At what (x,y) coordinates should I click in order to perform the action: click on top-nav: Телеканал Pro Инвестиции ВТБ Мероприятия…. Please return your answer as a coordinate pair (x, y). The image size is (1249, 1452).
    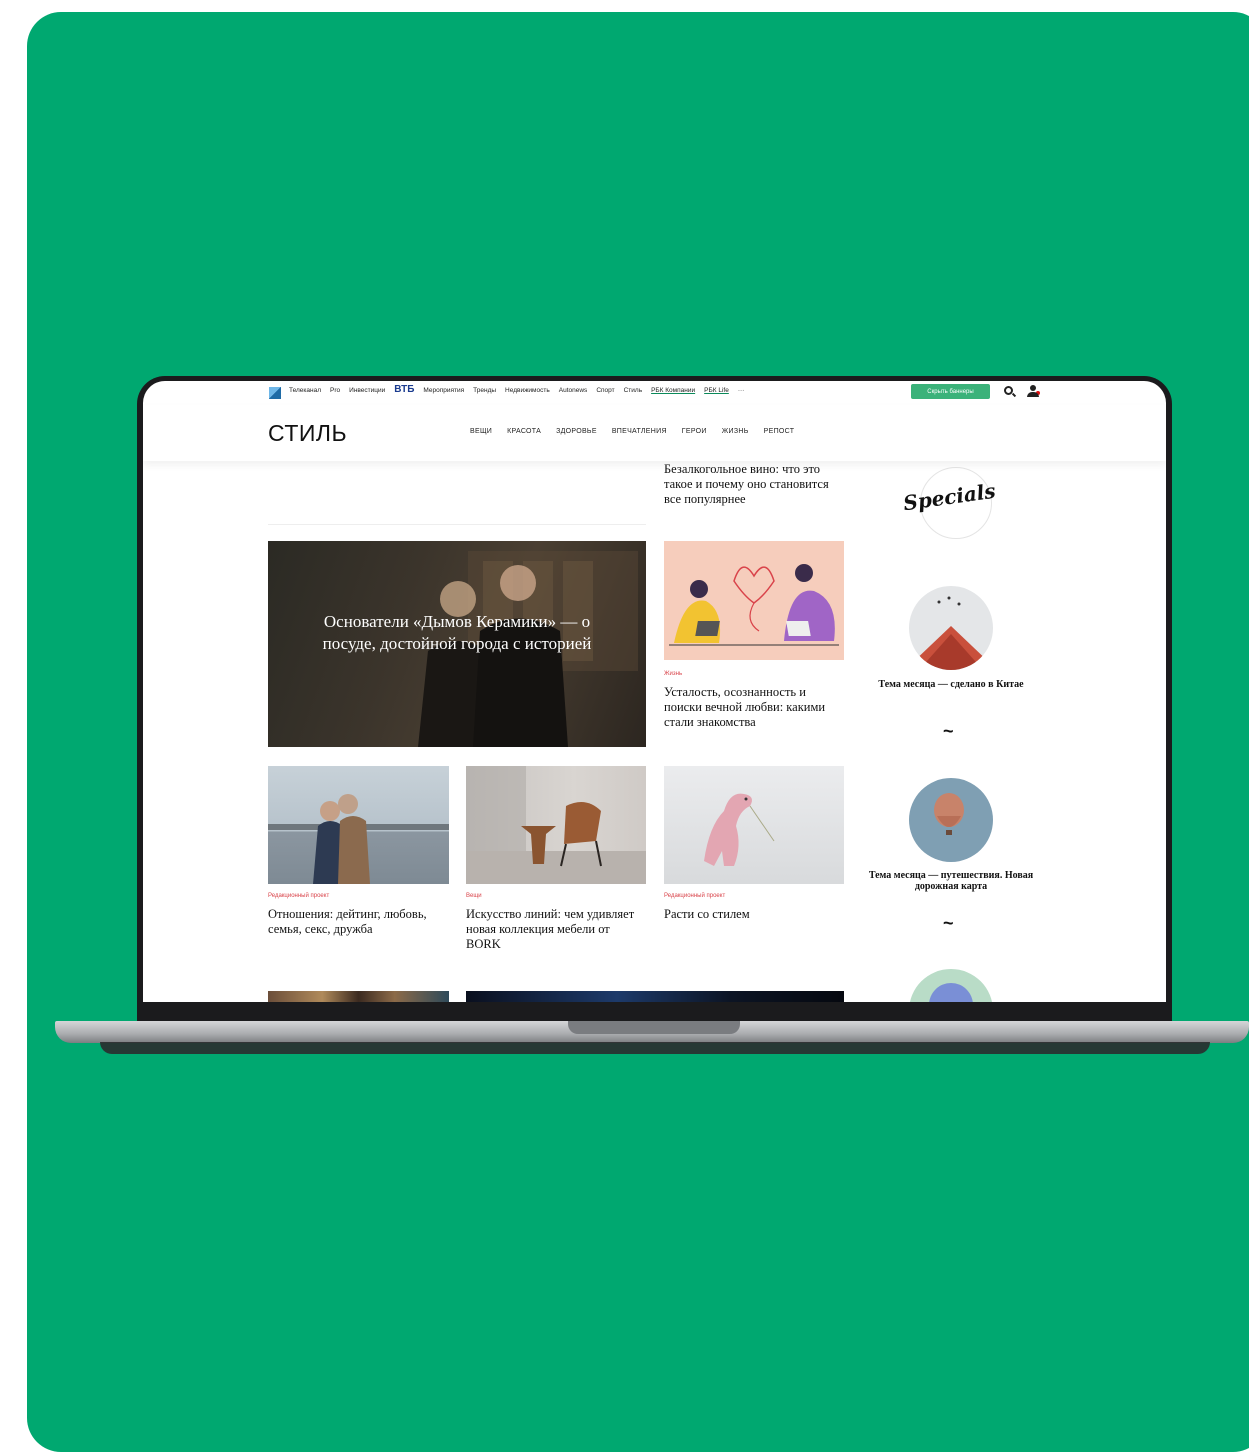
    Looking at the image, I should click on (517, 389).